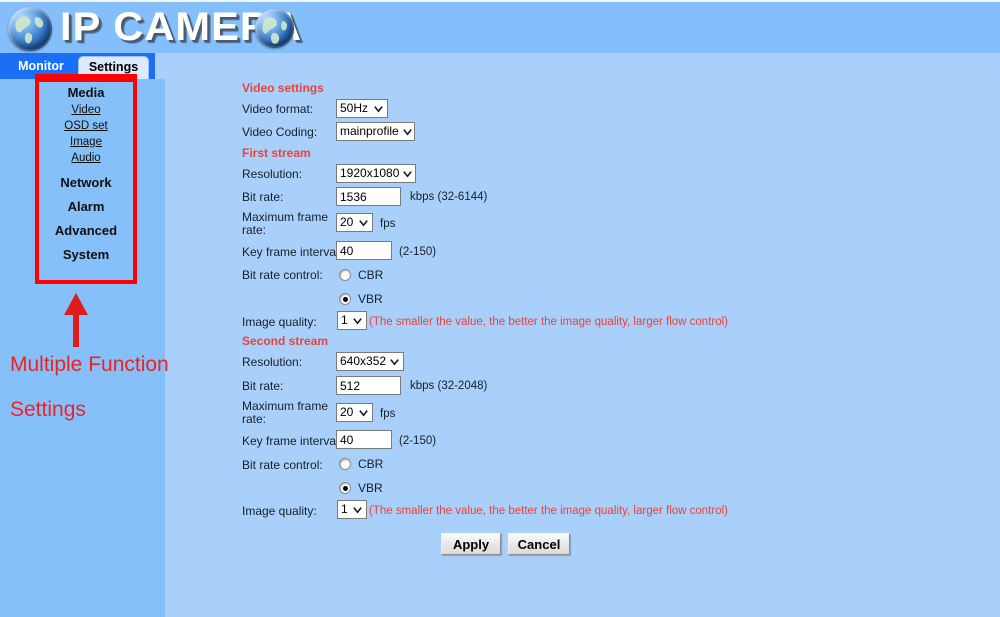 This screenshot has width=1000, height=617. What do you see at coordinates (86, 158) in the screenshot?
I see `sidebar-item-audio: Audio` at bounding box center [86, 158].